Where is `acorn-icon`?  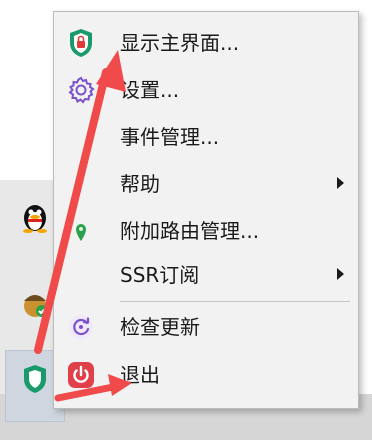
acorn-icon is located at coordinates (35, 303).